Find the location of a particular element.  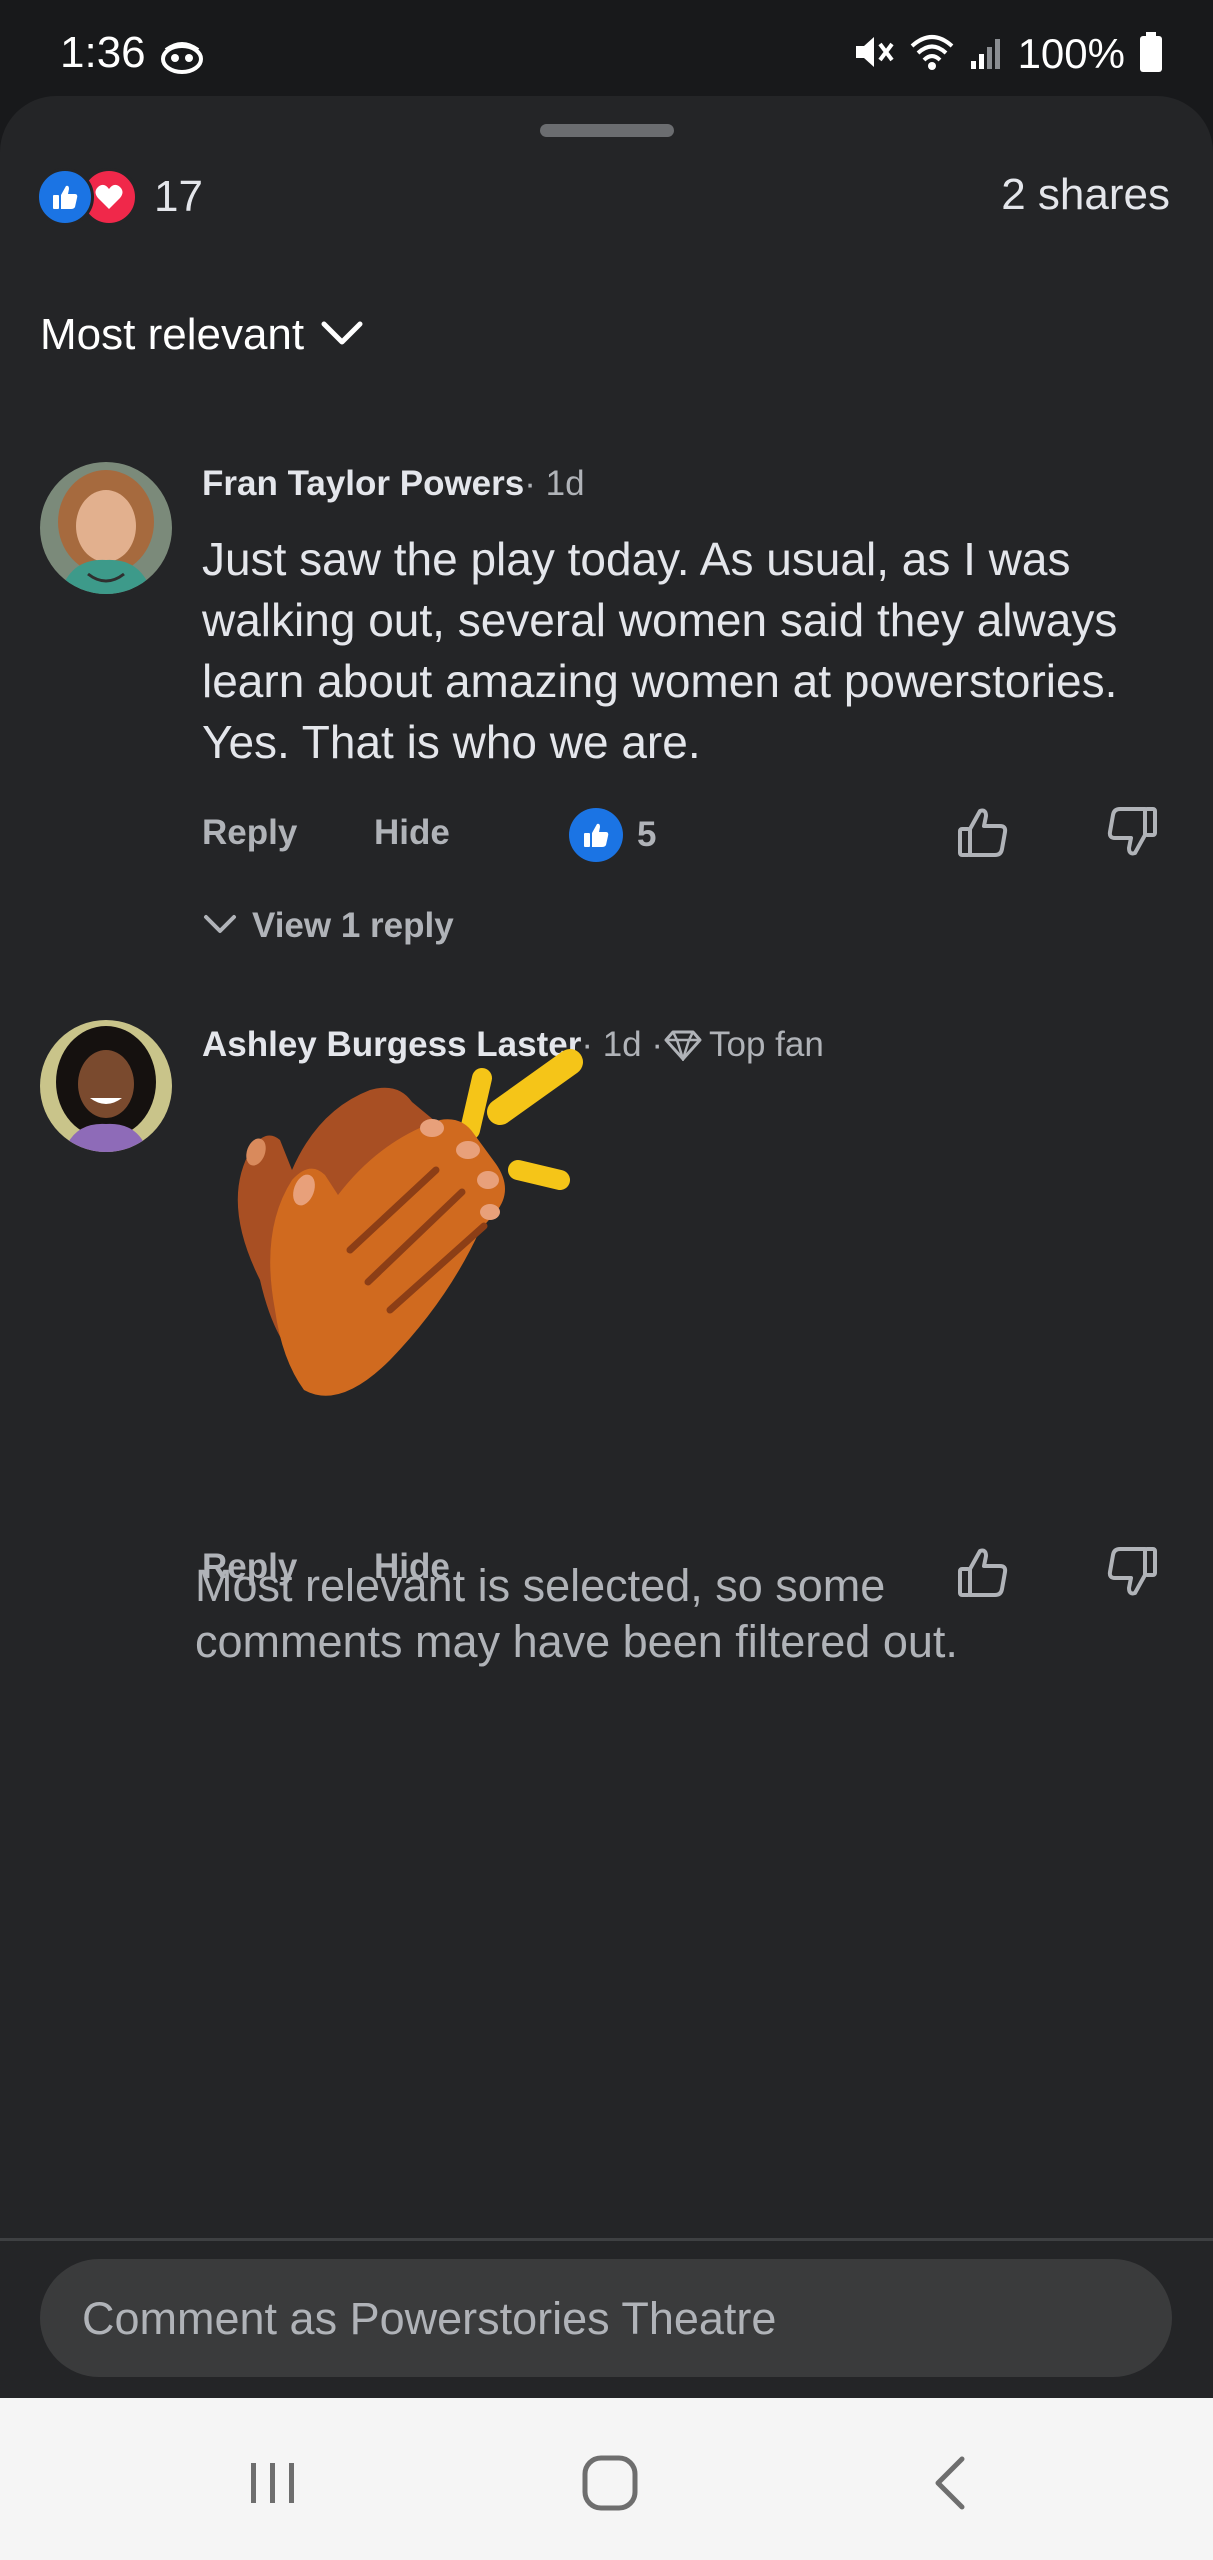

diamond-icon is located at coordinates (683, 1045).